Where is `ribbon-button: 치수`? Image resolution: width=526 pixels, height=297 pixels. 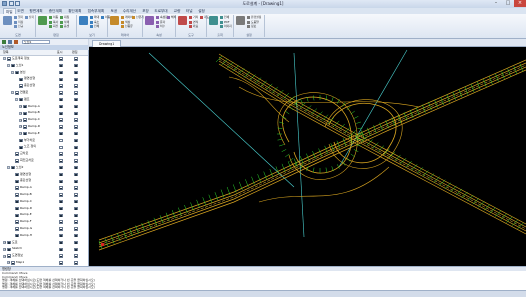 ribbon-button: 치수 is located at coordinates (160, 26).